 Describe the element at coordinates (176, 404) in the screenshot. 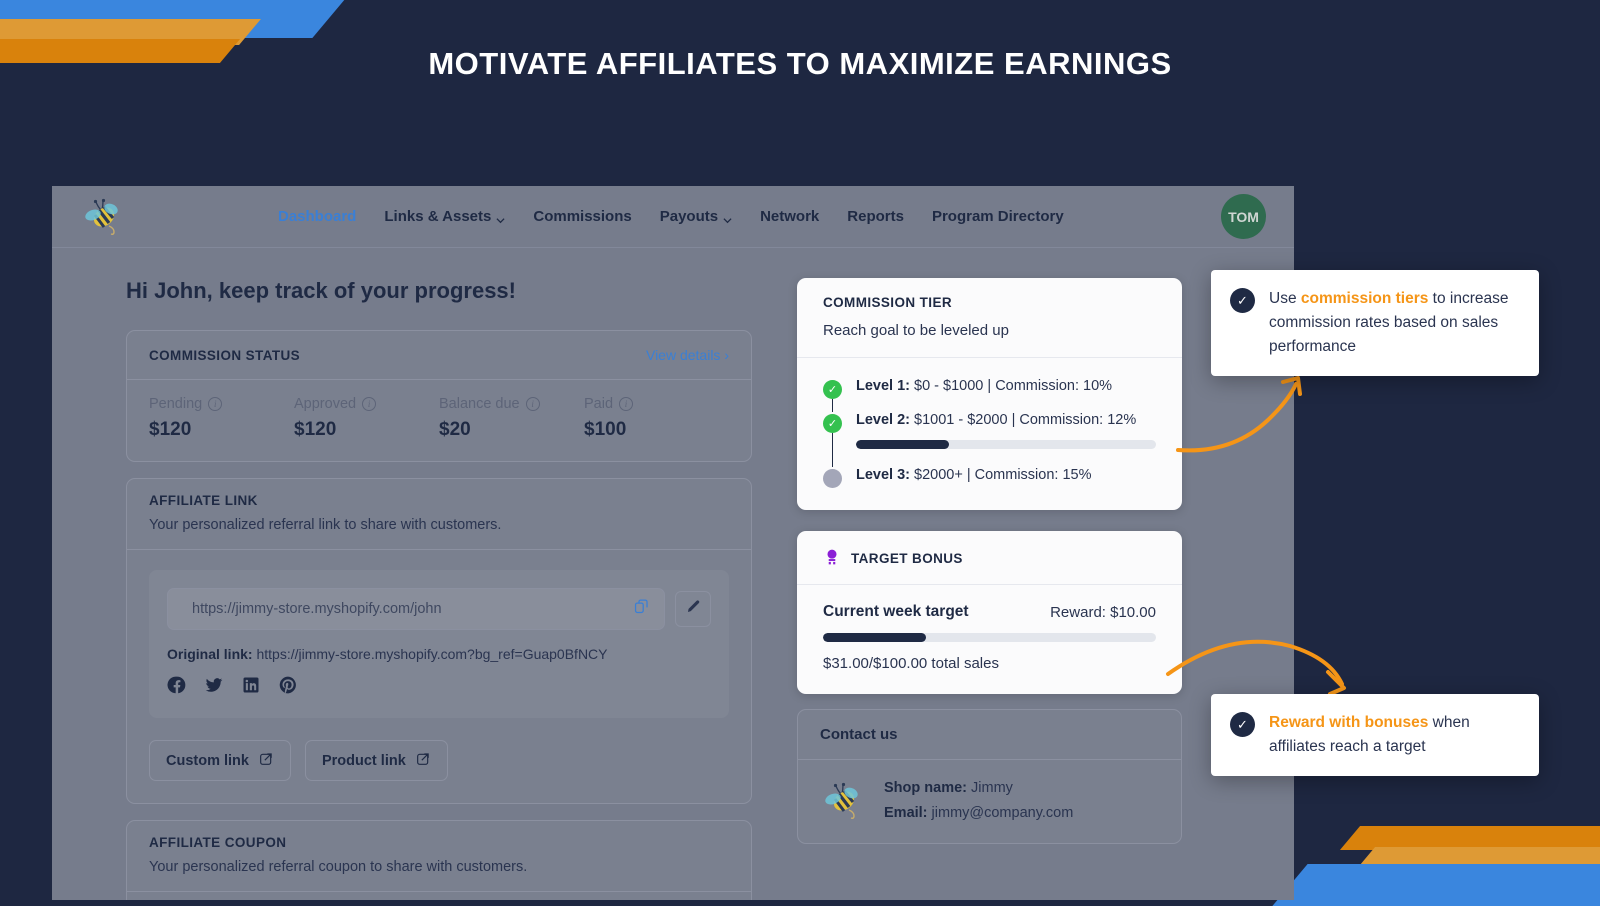

I see `stat-label-text: Pending` at that location.